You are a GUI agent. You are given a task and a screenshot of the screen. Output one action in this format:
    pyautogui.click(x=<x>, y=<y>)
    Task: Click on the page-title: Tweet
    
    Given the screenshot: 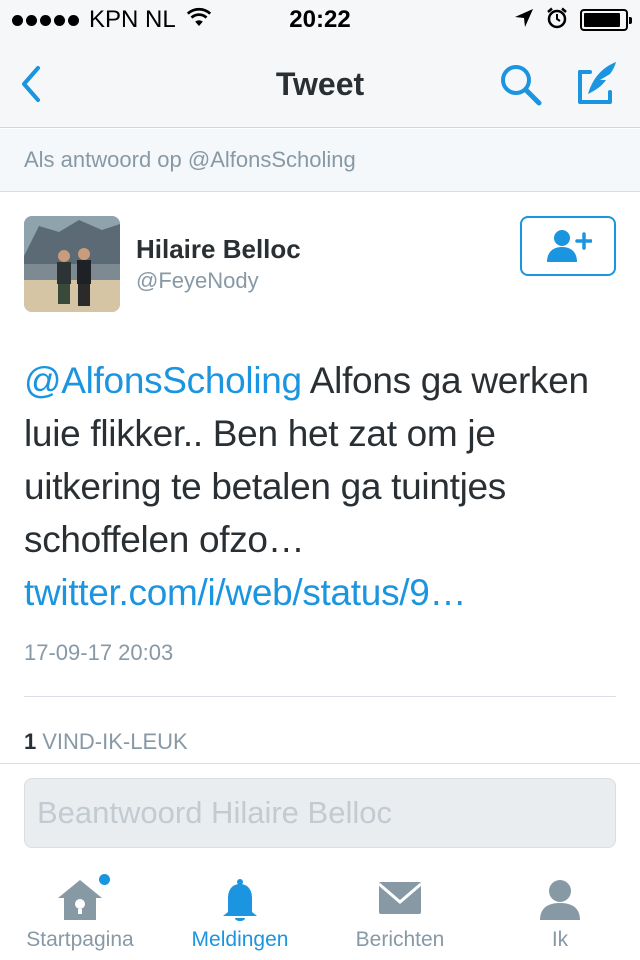 What is the action you would take?
    pyautogui.click(x=320, y=84)
    